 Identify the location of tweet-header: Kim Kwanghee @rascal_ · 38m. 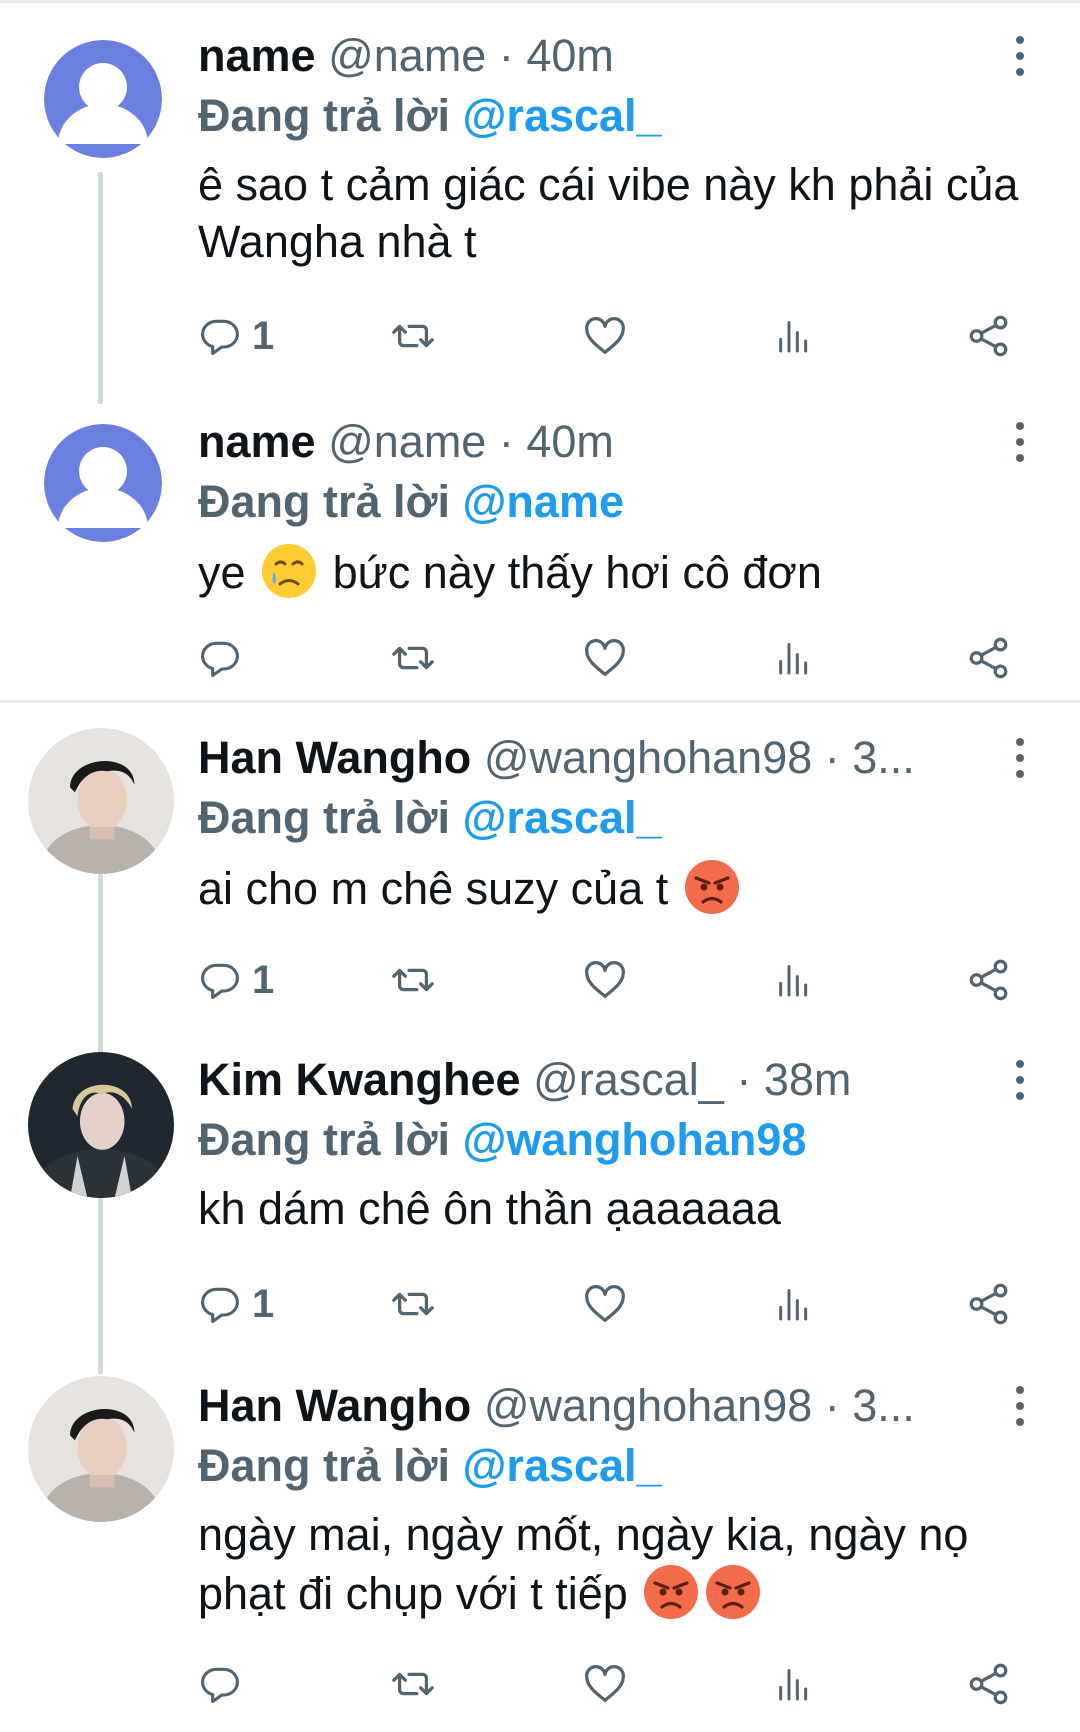
(619, 1080).